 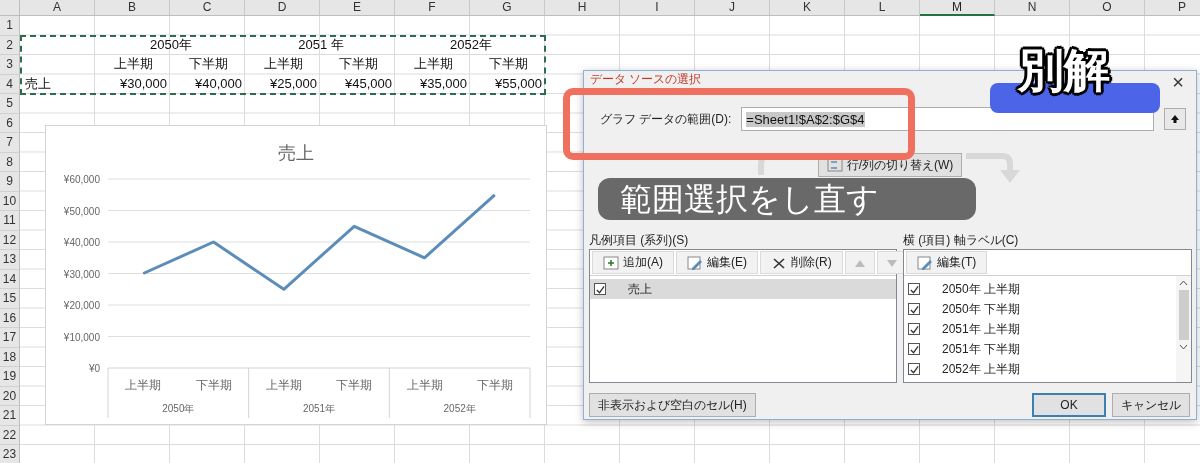 I want to click on column-header: C, so click(x=207, y=8).